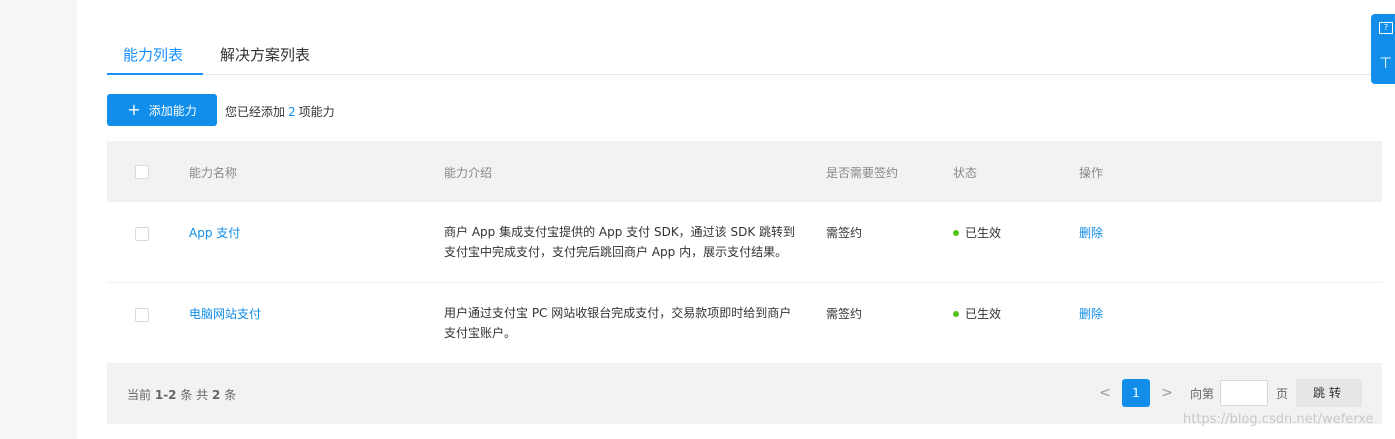 The height and width of the screenshot is (439, 1395). What do you see at coordinates (230, 395) in the screenshot?
I see `summary-suffix: 条` at bounding box center [230, 395].